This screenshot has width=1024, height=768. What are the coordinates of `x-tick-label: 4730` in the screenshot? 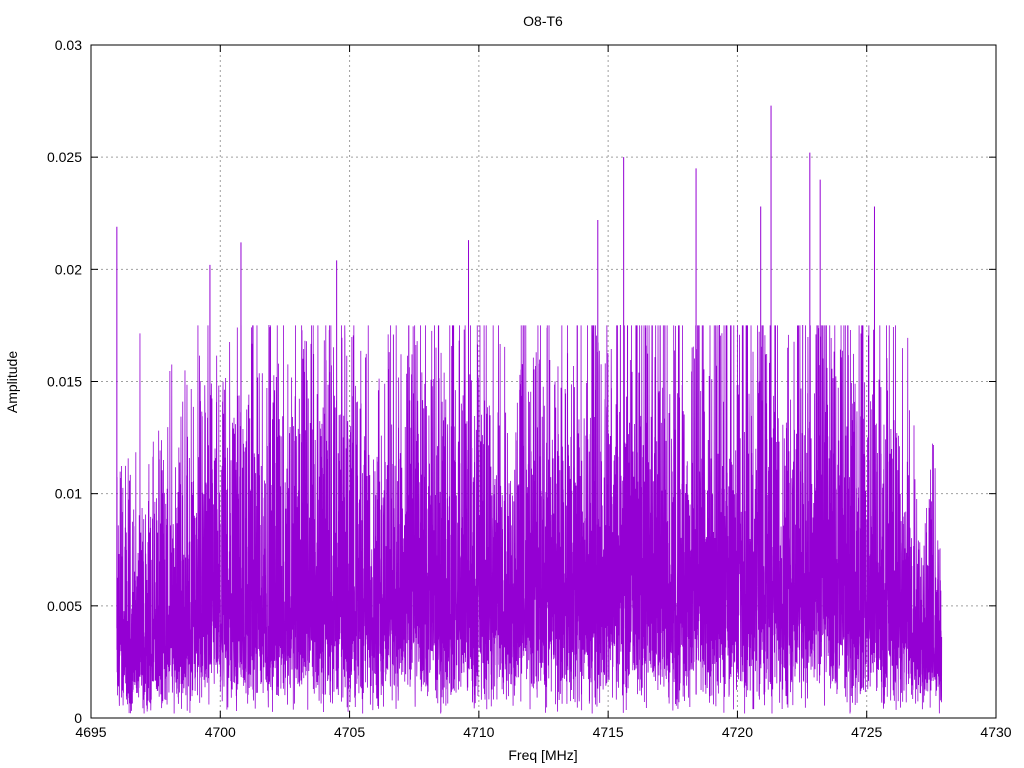 It's located at (995, 732).